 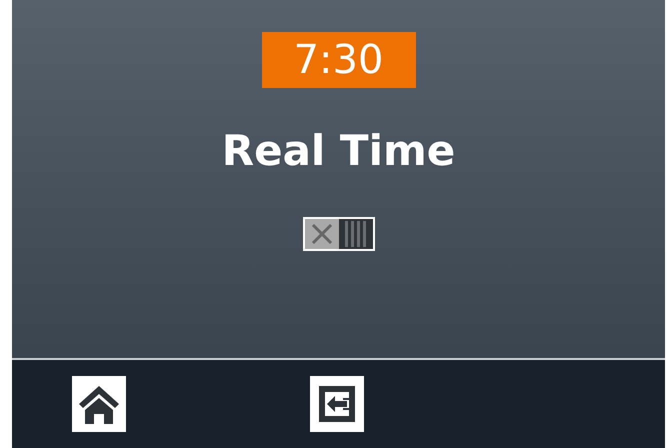 What do you see at coordinates (99, 404) in the screenshot?
I see `home-icon` at bounding box center [99, 404].